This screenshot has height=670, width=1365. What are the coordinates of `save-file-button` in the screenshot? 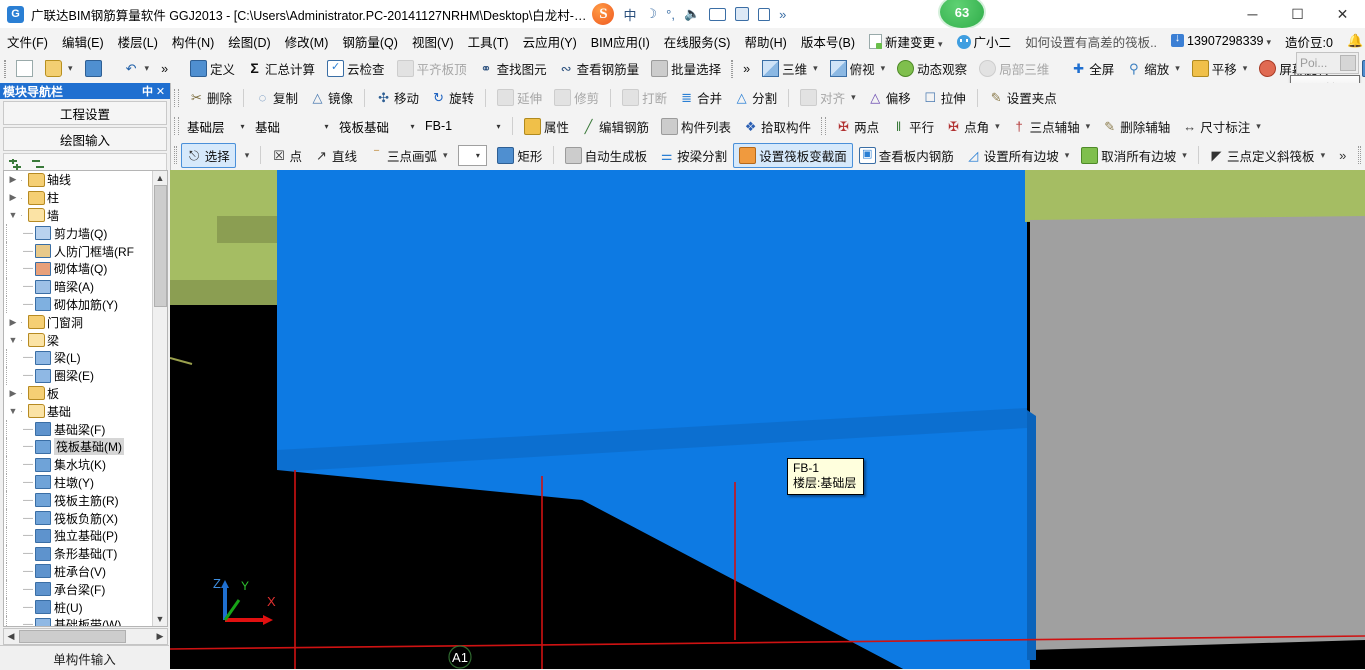 It's located at (93, 68).